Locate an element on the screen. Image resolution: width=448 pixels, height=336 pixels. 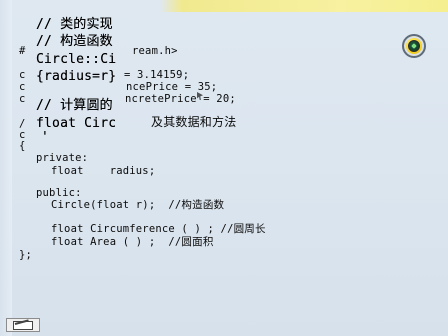
code-header: # is located at coordinates (22, 51).